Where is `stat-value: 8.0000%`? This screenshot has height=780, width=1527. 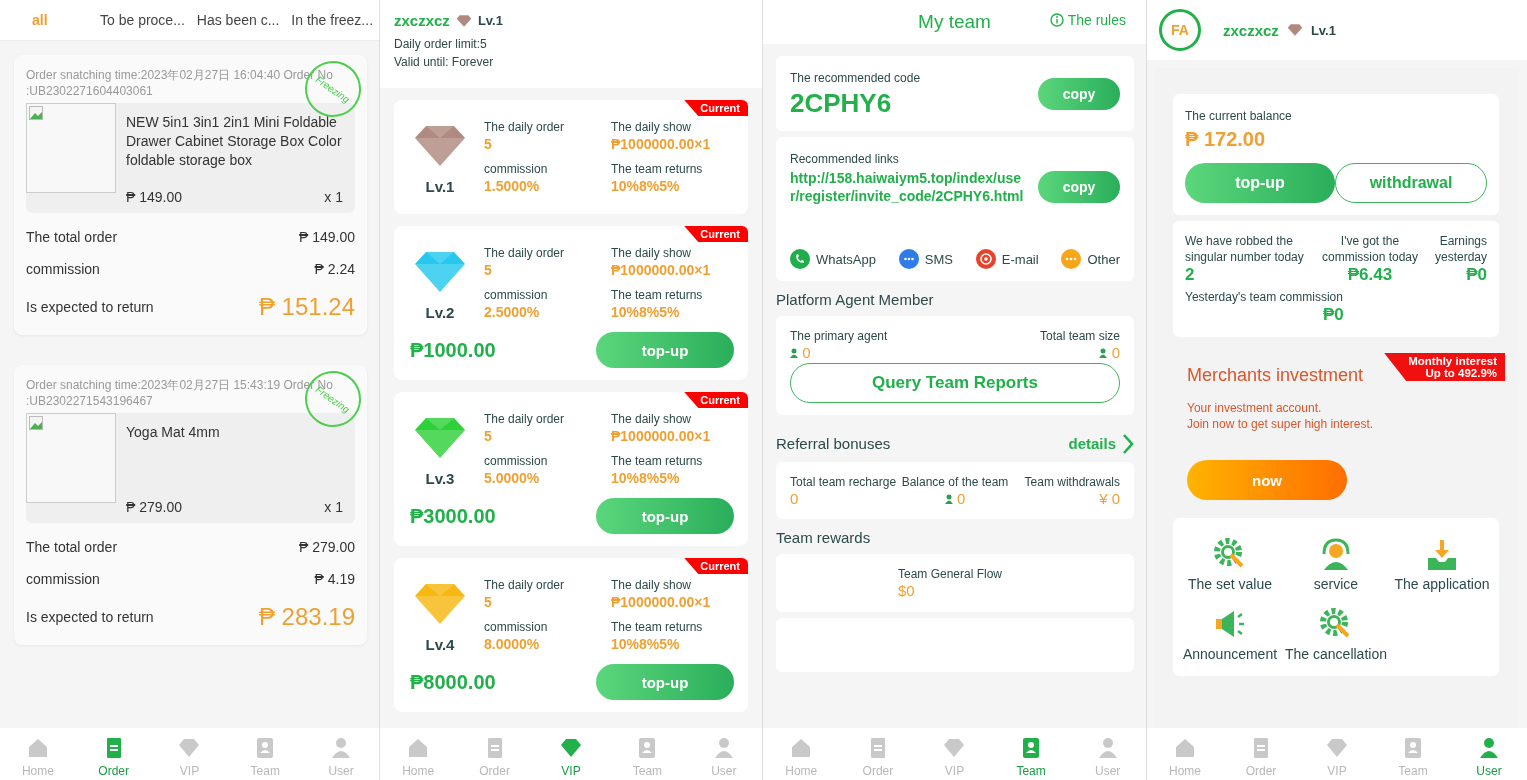 stat-value: 8.0000% is located at coordinates (512, 644).